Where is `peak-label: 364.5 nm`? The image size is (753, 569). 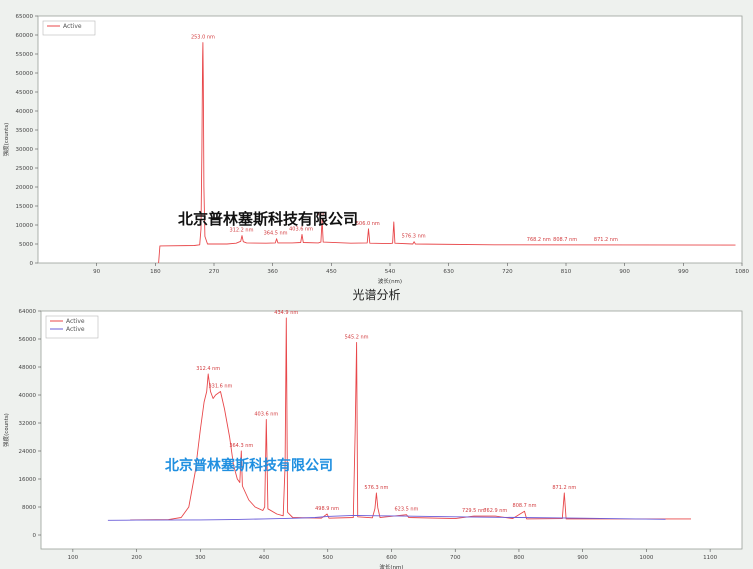 peak-label: 364.5 nm is located at coordinates (276, 234).